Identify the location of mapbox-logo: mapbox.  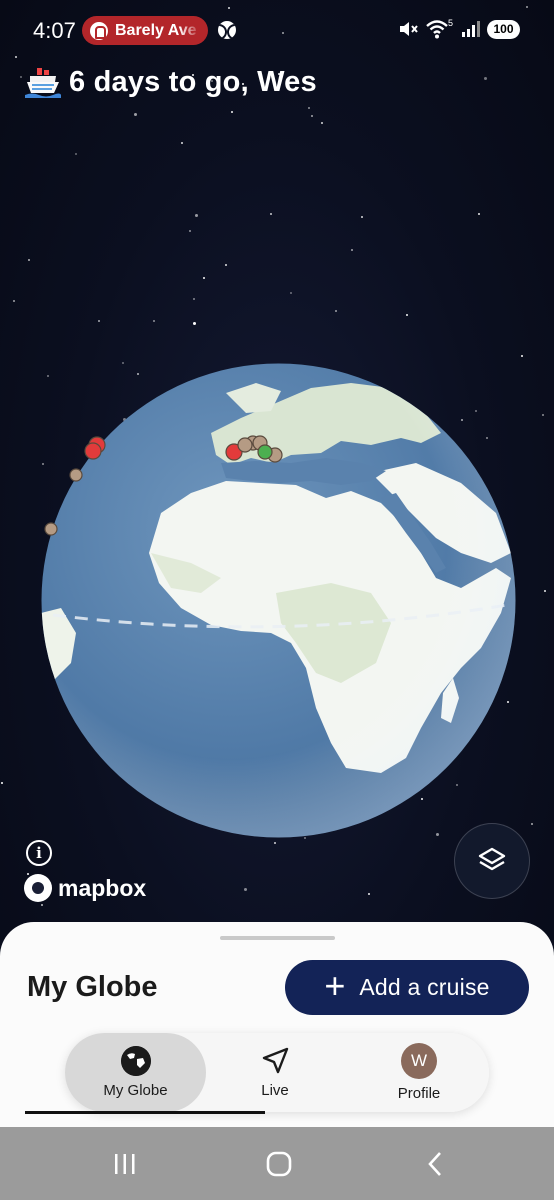
(85, 888).